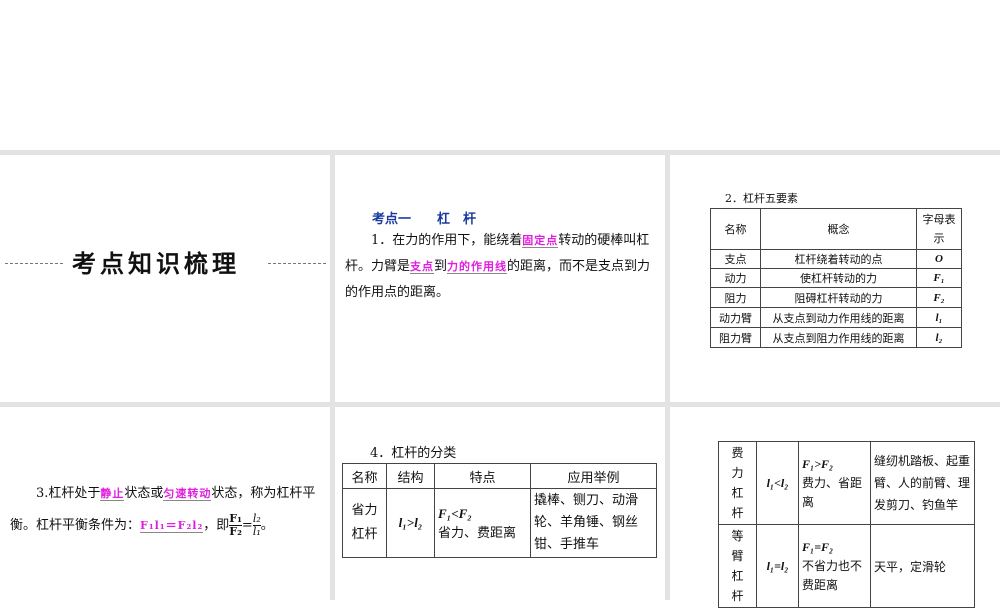  What do you see at coordinates (441, 266) in the screenshot?
I see `text: 到` at bounding box center [441, 266].